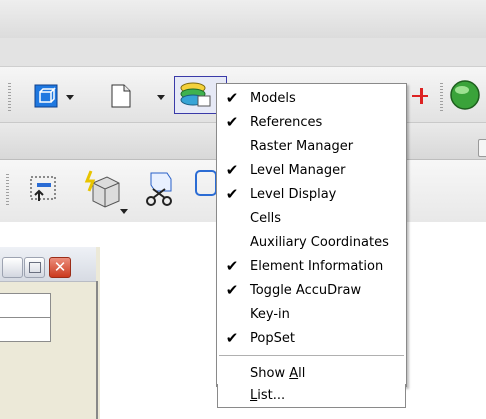 The image size is (486, 419). What do you see at coordinates (278, 373) in the screenshot?
I see `menu-item-label: Show All` at bounding box center [278, 373].